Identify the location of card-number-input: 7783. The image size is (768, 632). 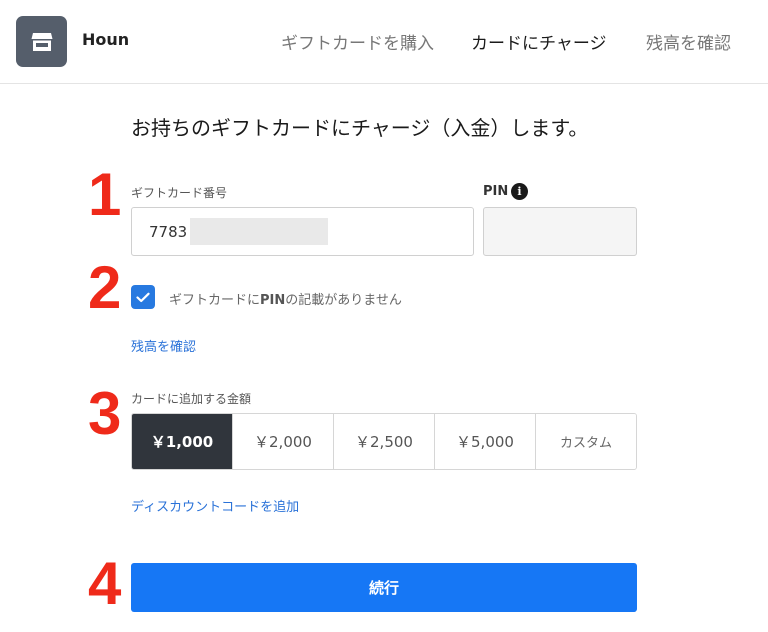
(302, 231).